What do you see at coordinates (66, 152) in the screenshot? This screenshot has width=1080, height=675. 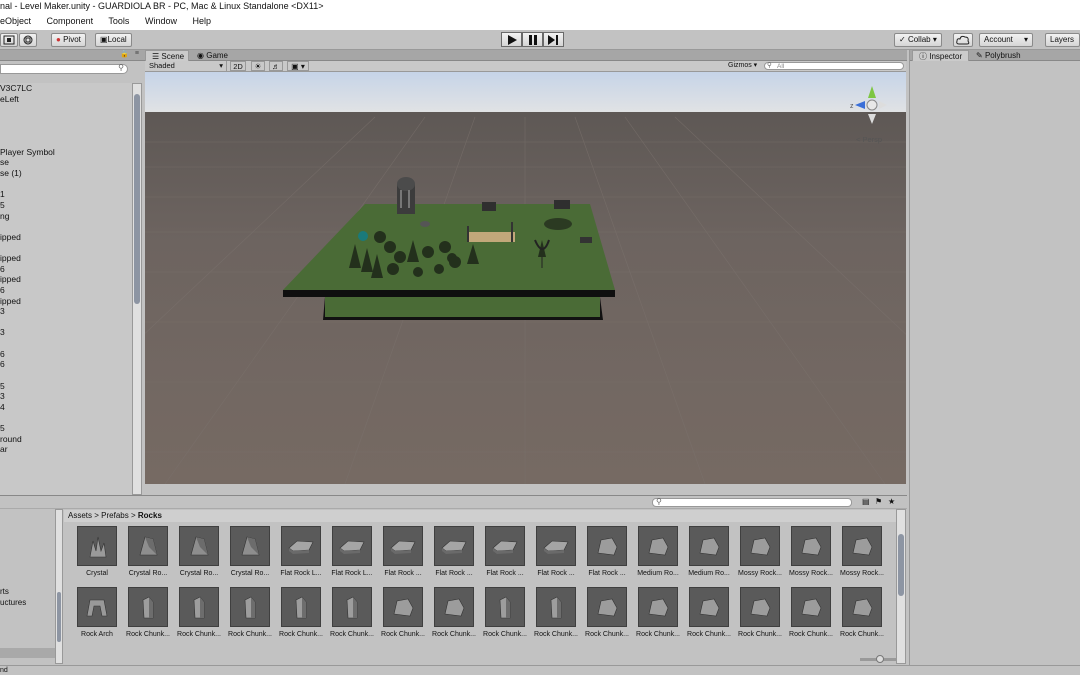 I see `hierarchy-item: Player Symbol` at bounding box center [66, 152].